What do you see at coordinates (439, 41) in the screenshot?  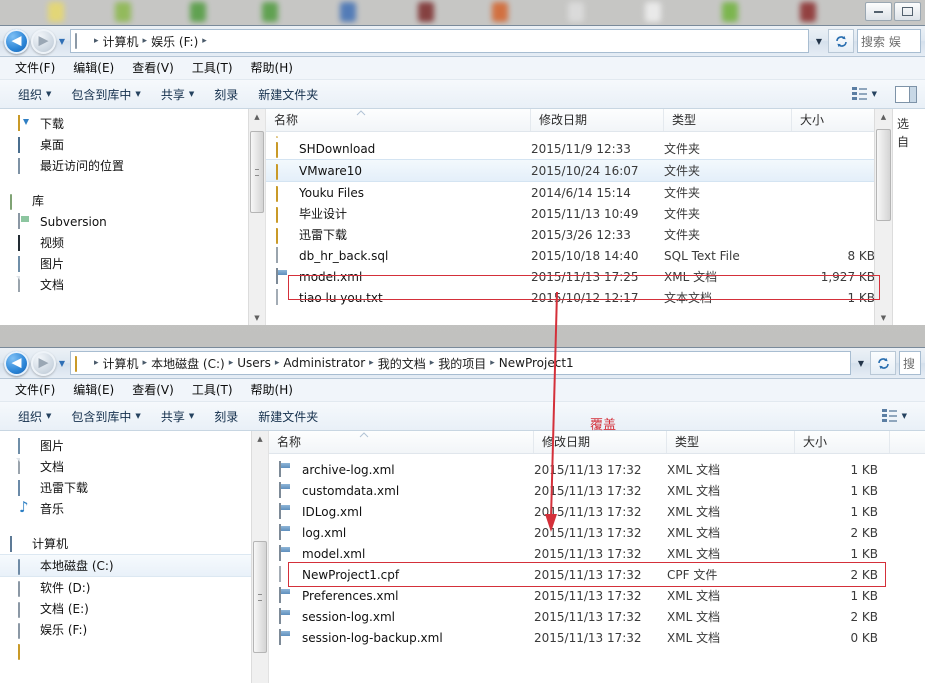 I see `address-bar-1: ▸ 计算机 ▸ 娱乐 (F:) ▸` at bounding box center [439, 41].